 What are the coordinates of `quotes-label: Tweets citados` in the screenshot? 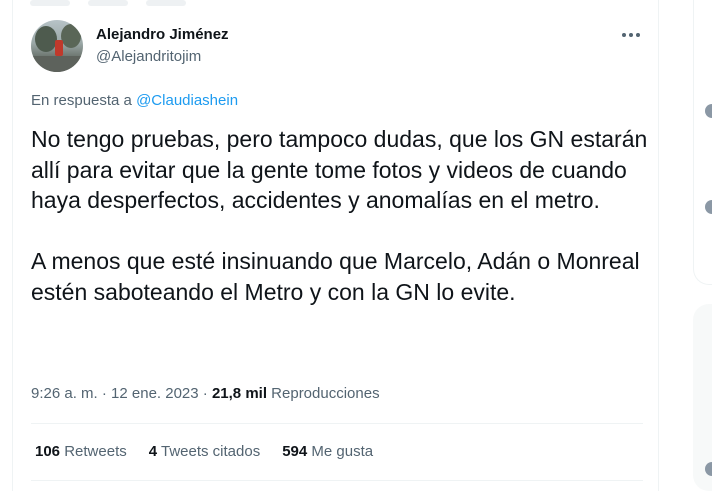 It's located at (210, 451).